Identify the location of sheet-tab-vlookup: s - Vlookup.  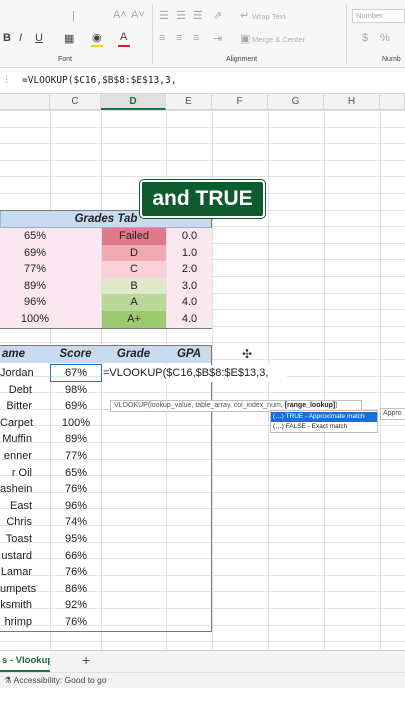
(25, 661).